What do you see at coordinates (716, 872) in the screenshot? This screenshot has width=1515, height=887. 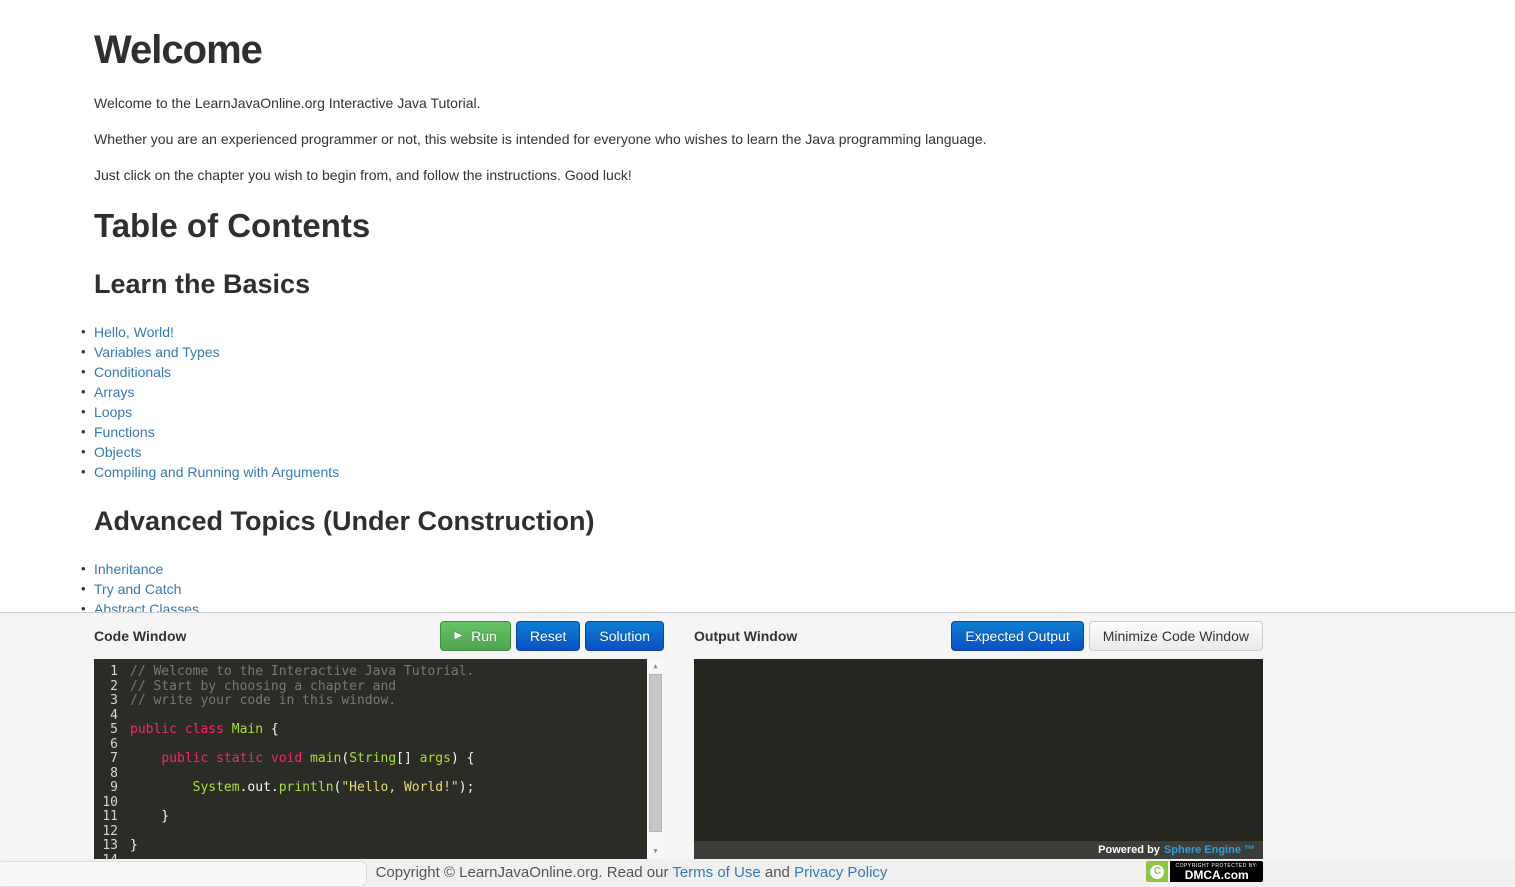 I see `terms-of-use-link: Terms of Use` at bounding box center [716, 872].